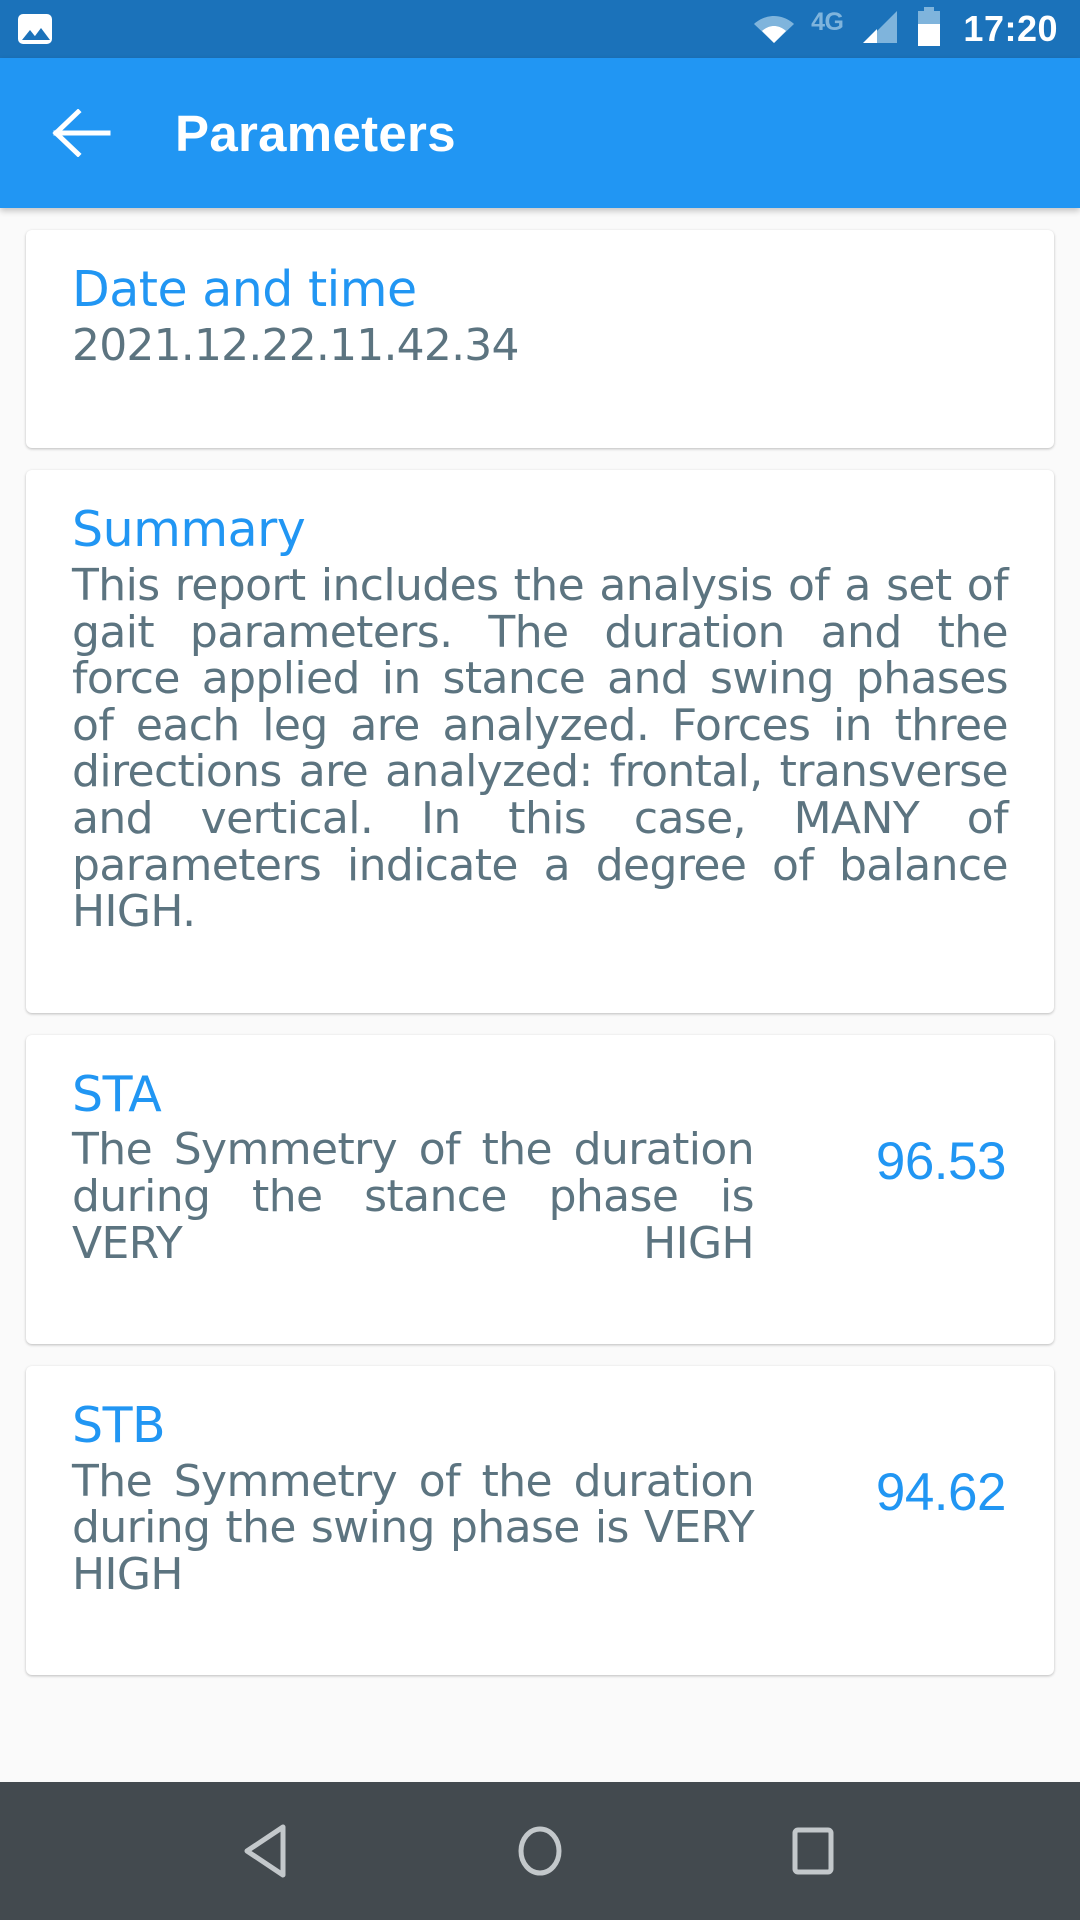 Image resolution: width=1080 pixels, height=1920 pixels. I want to click on recents-square-icon, so click(813, 1851).